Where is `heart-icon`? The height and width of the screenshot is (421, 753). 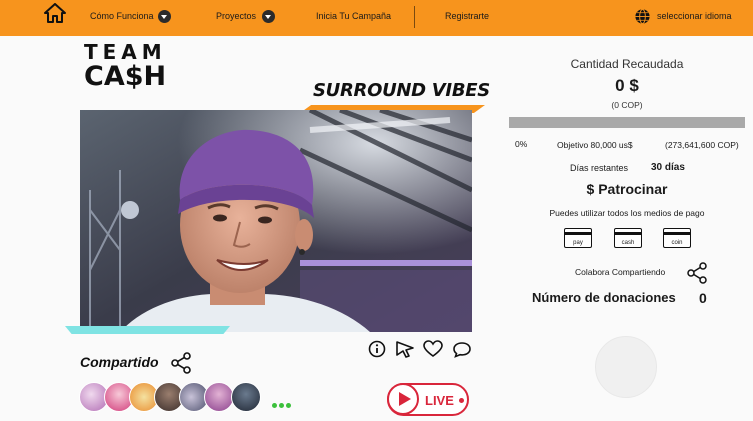 heart-icon is located at coordinates (433, 349).